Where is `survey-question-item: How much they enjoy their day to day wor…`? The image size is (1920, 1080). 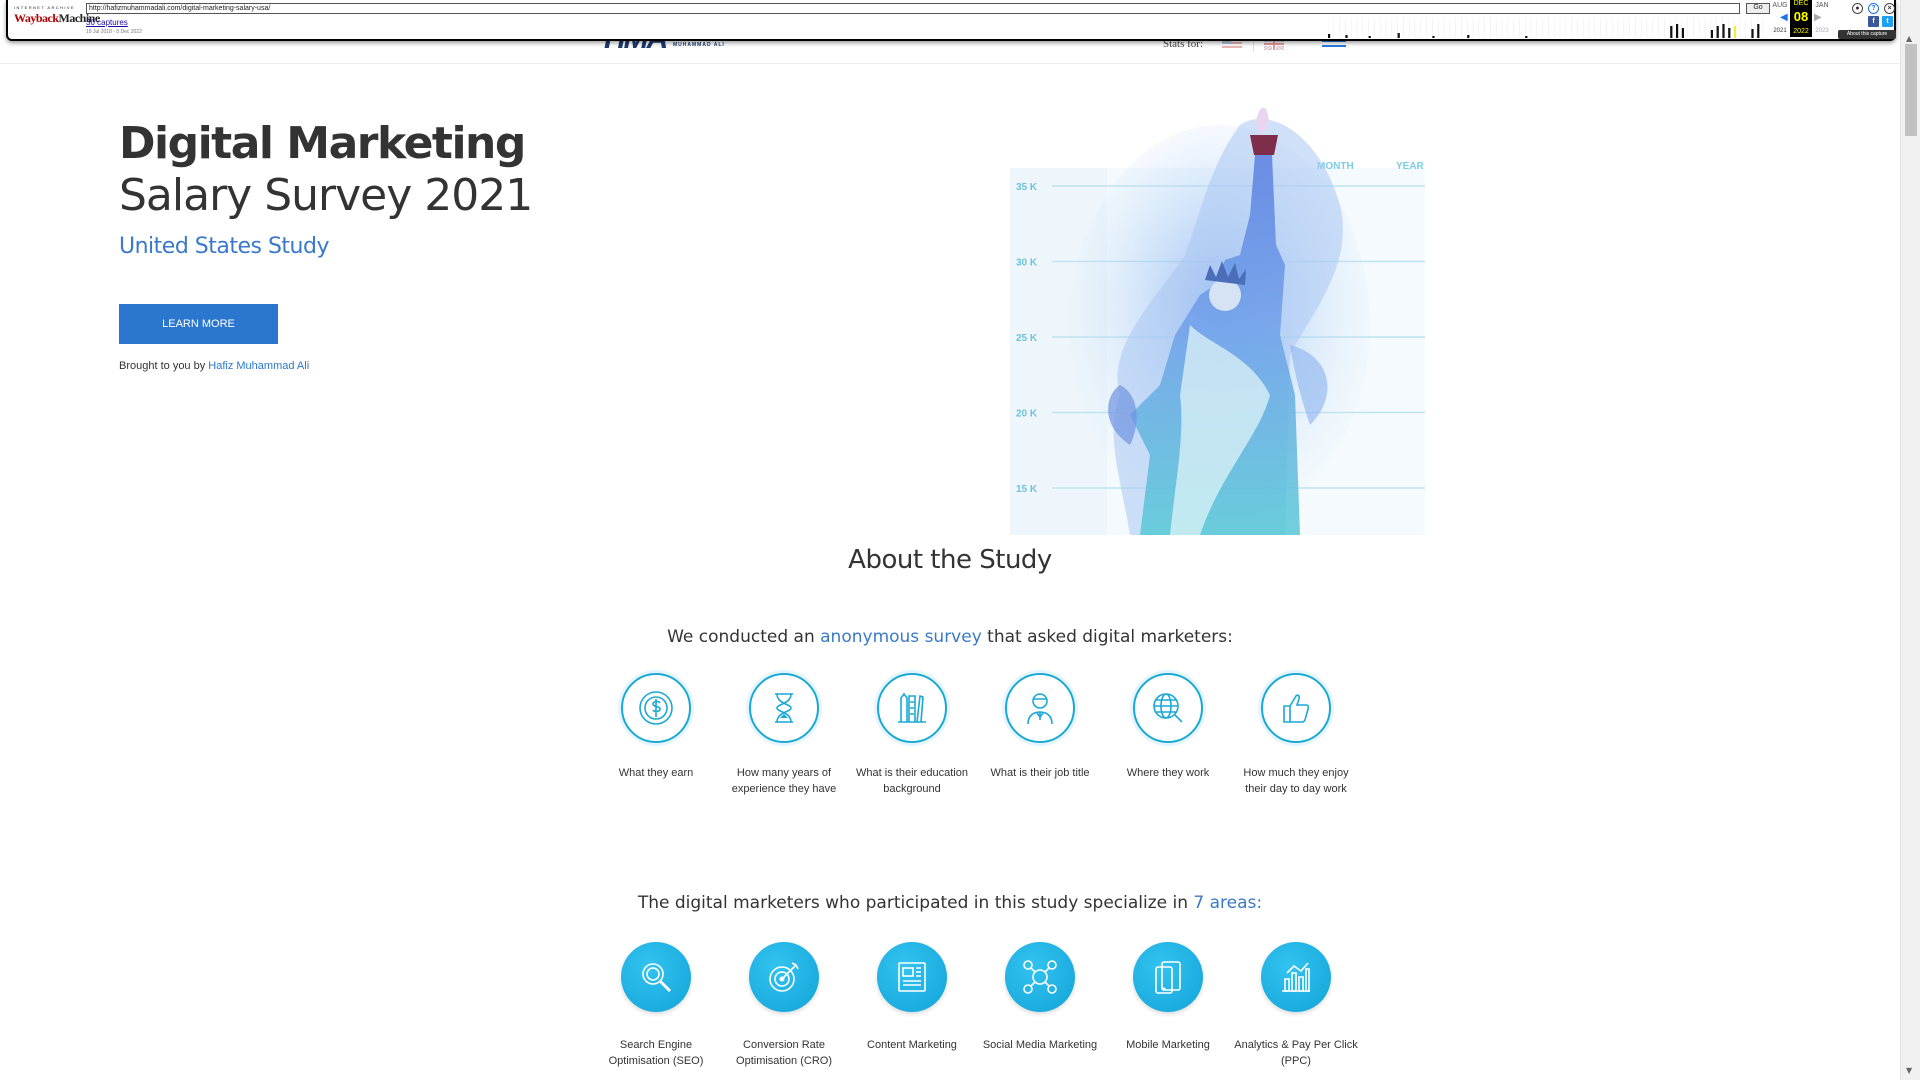
survey-question-item: How much they enjoy their day to day wor… is located at coordinates (1296, 735).